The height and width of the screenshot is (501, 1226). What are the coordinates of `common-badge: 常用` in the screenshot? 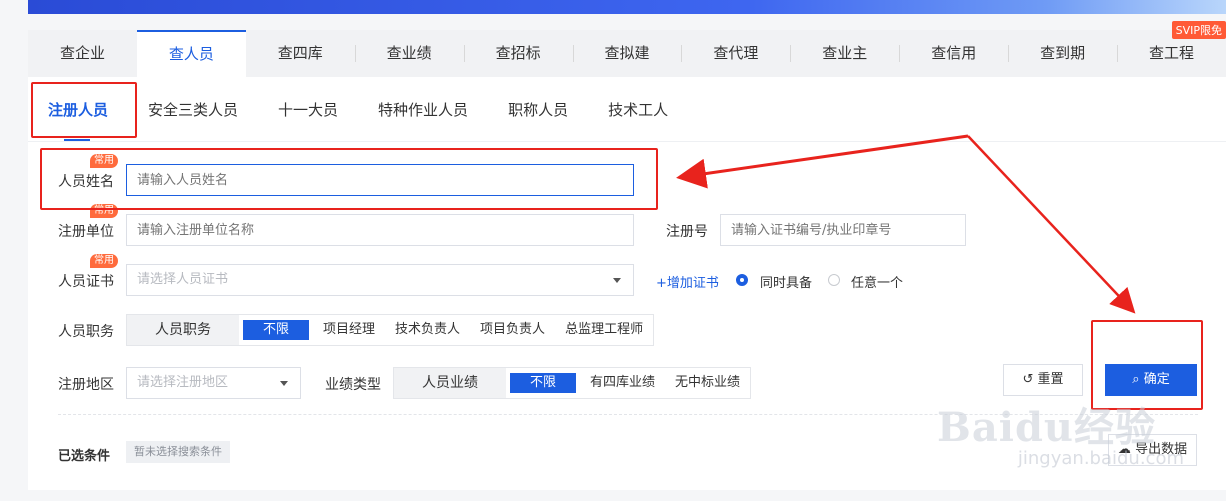 It's located at (104, 261).